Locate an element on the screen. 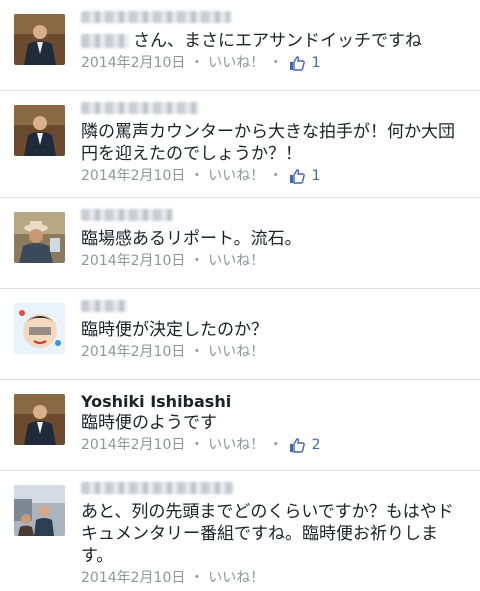 The width and height of the screenshot is (480, 591). avatar-man-hat-icon is located at coordinates (39, 237).